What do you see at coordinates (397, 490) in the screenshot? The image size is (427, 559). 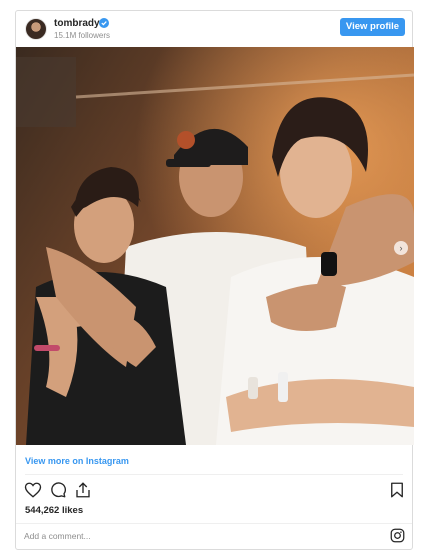 I see `bookmark-icon` at bounding box center [397, 490].